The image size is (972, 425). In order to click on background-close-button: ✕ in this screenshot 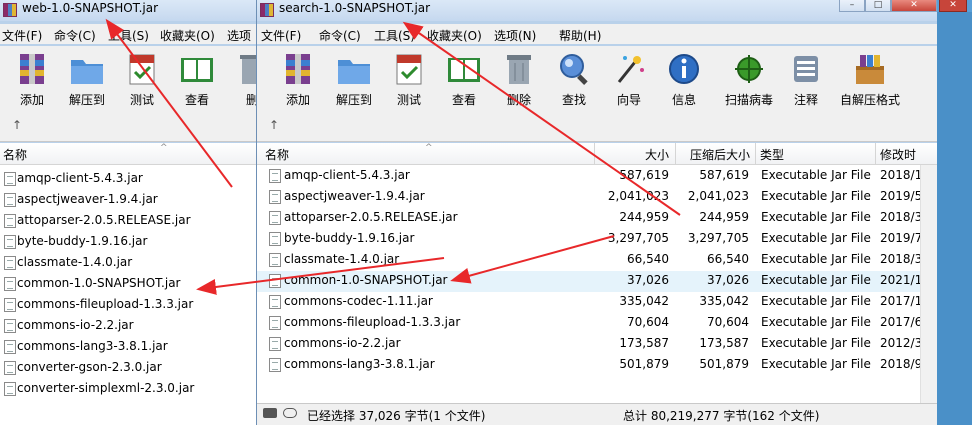, I will do `click(953, 6)`.